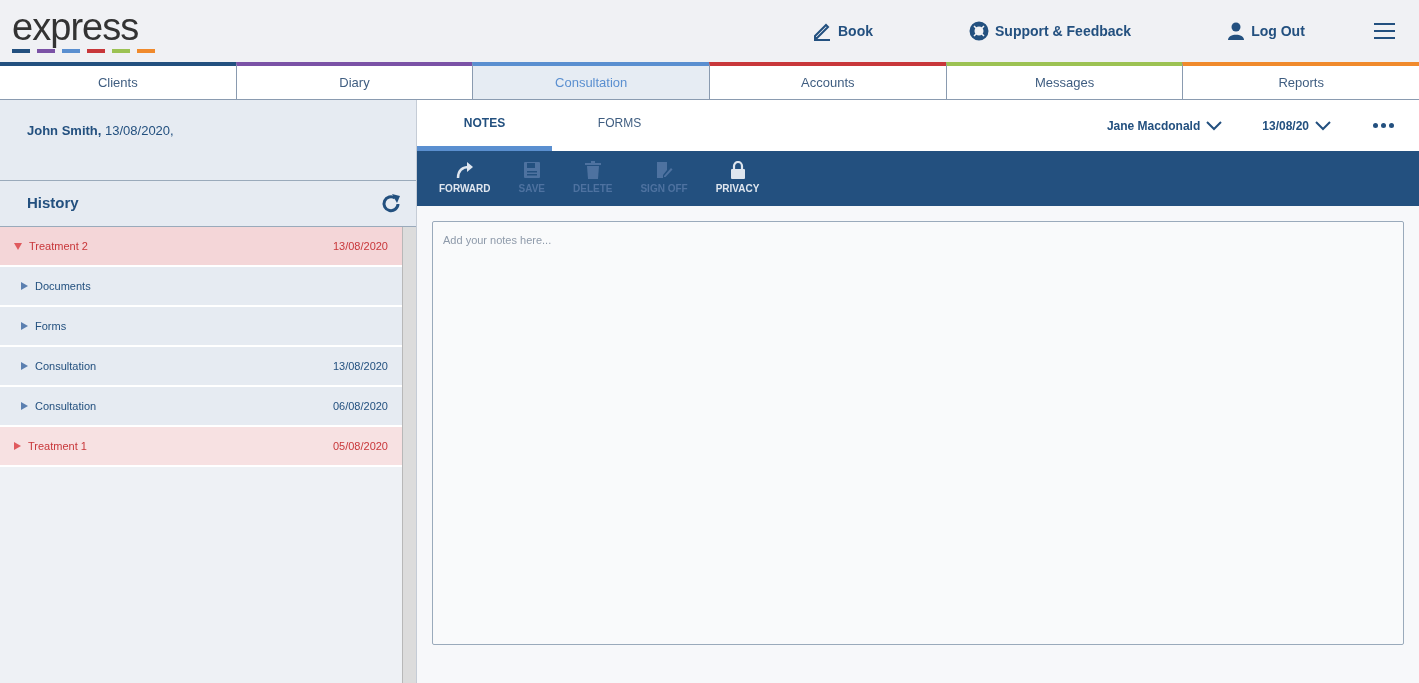 The width and height of the screenshot is (1419, 683). What do you see at coordinates (979, 31) in the screenshot?
I see `lifebuoy-icon` at bounding box center [979, 31].